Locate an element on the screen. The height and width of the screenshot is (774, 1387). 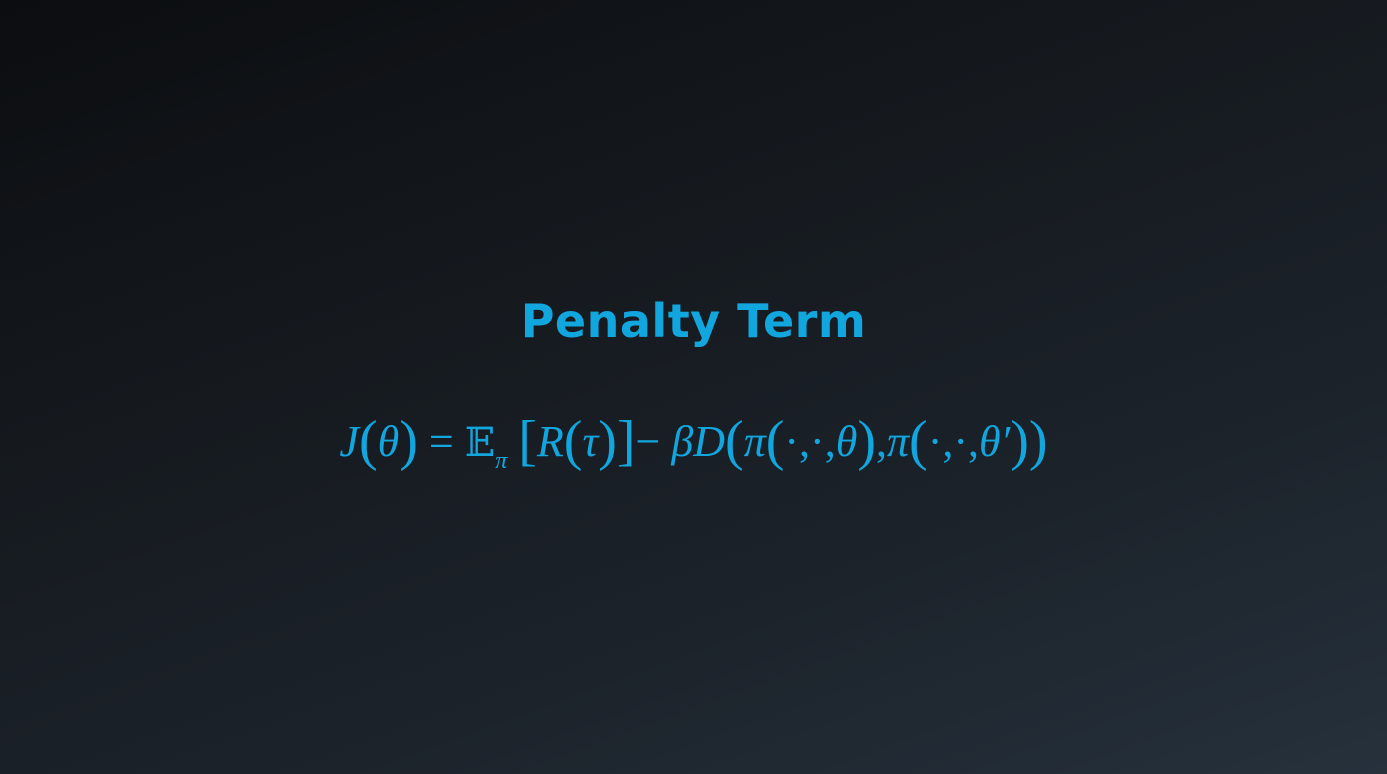
formula-beta: β is located at coordinates (682, 441).